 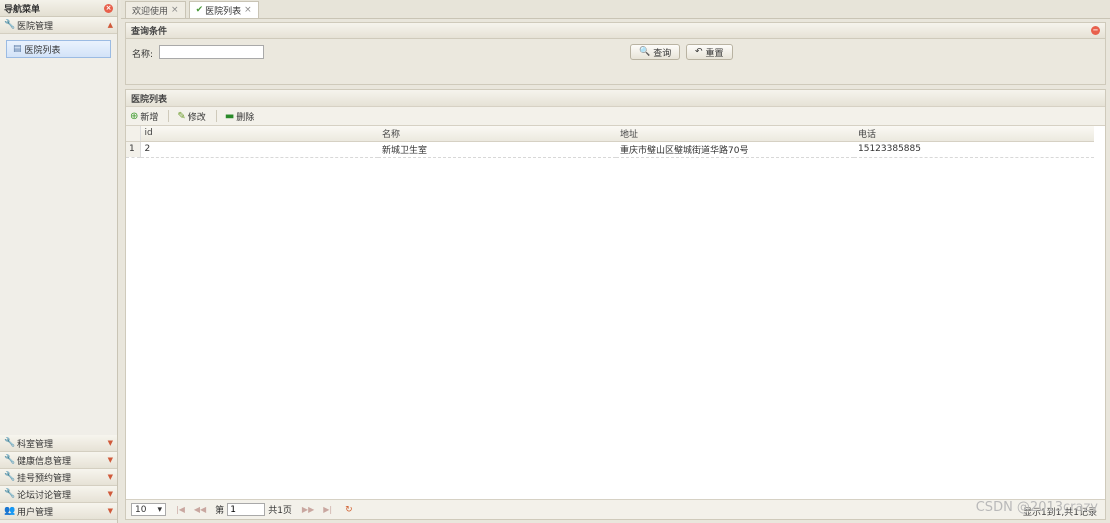 What do you see at coordinates (159, 509) in the screenshot?
I see `dropdown-arrow-icon: ▾` at bounding box center [159, 509].